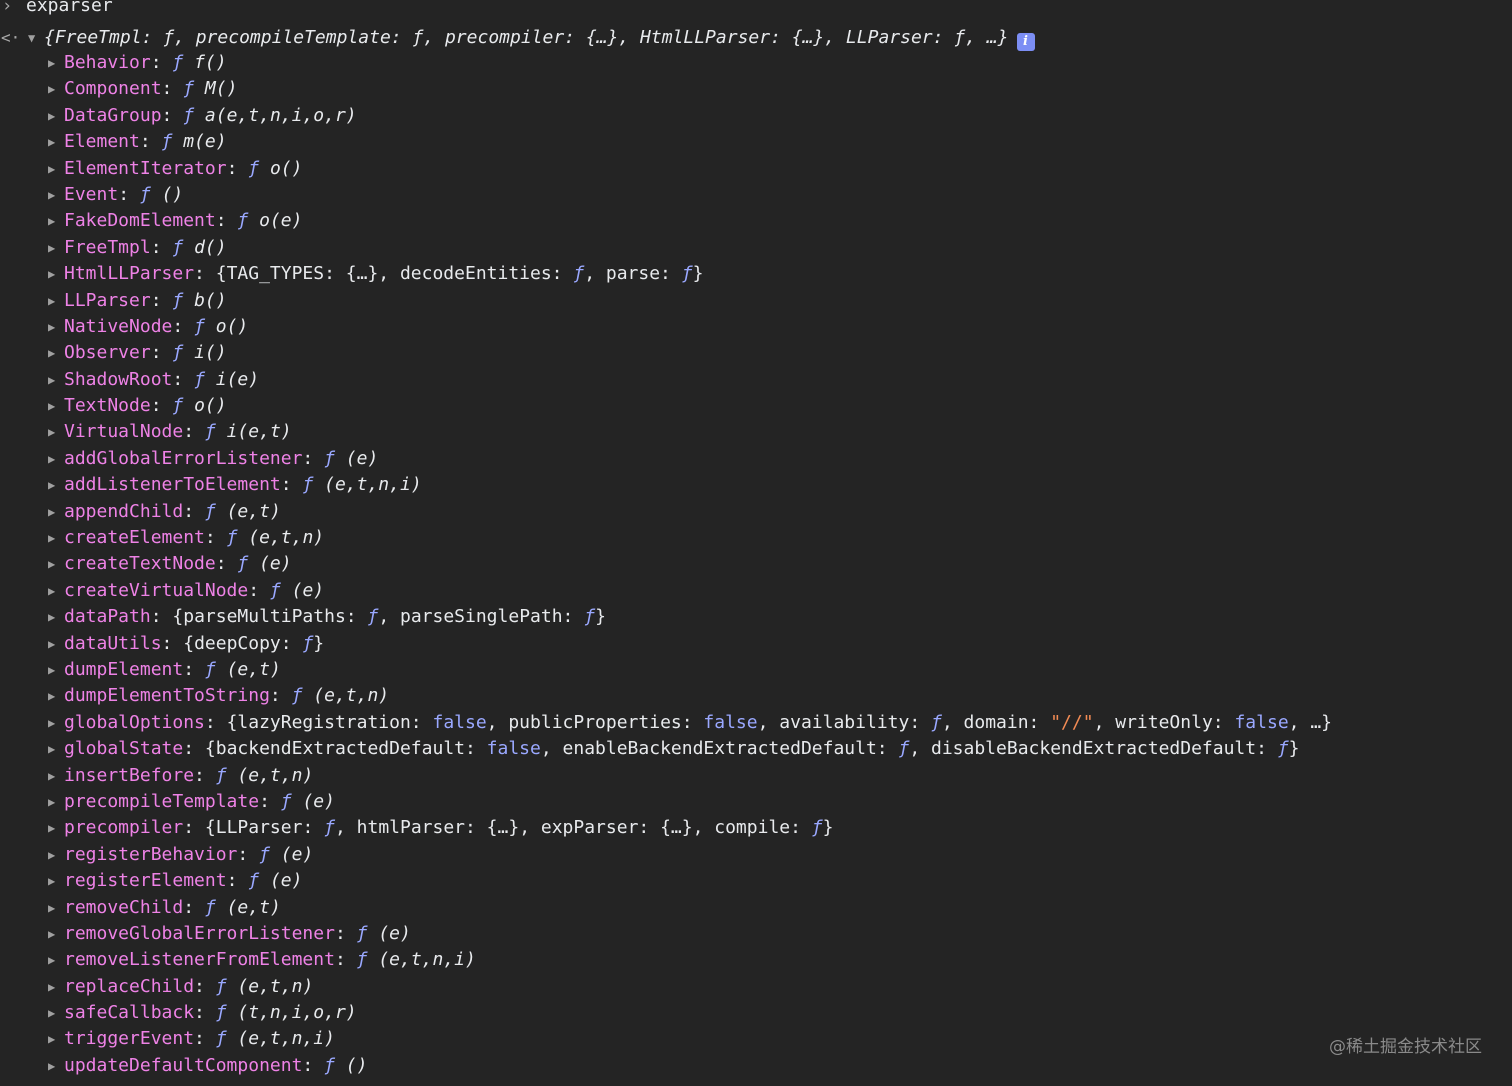 The height and width of the screenshot is (1086, 1512). Describe the element at coordinates (666, 89) in the screenshot. I see `property-row: ▶ Component: ƒ M()` at that location.